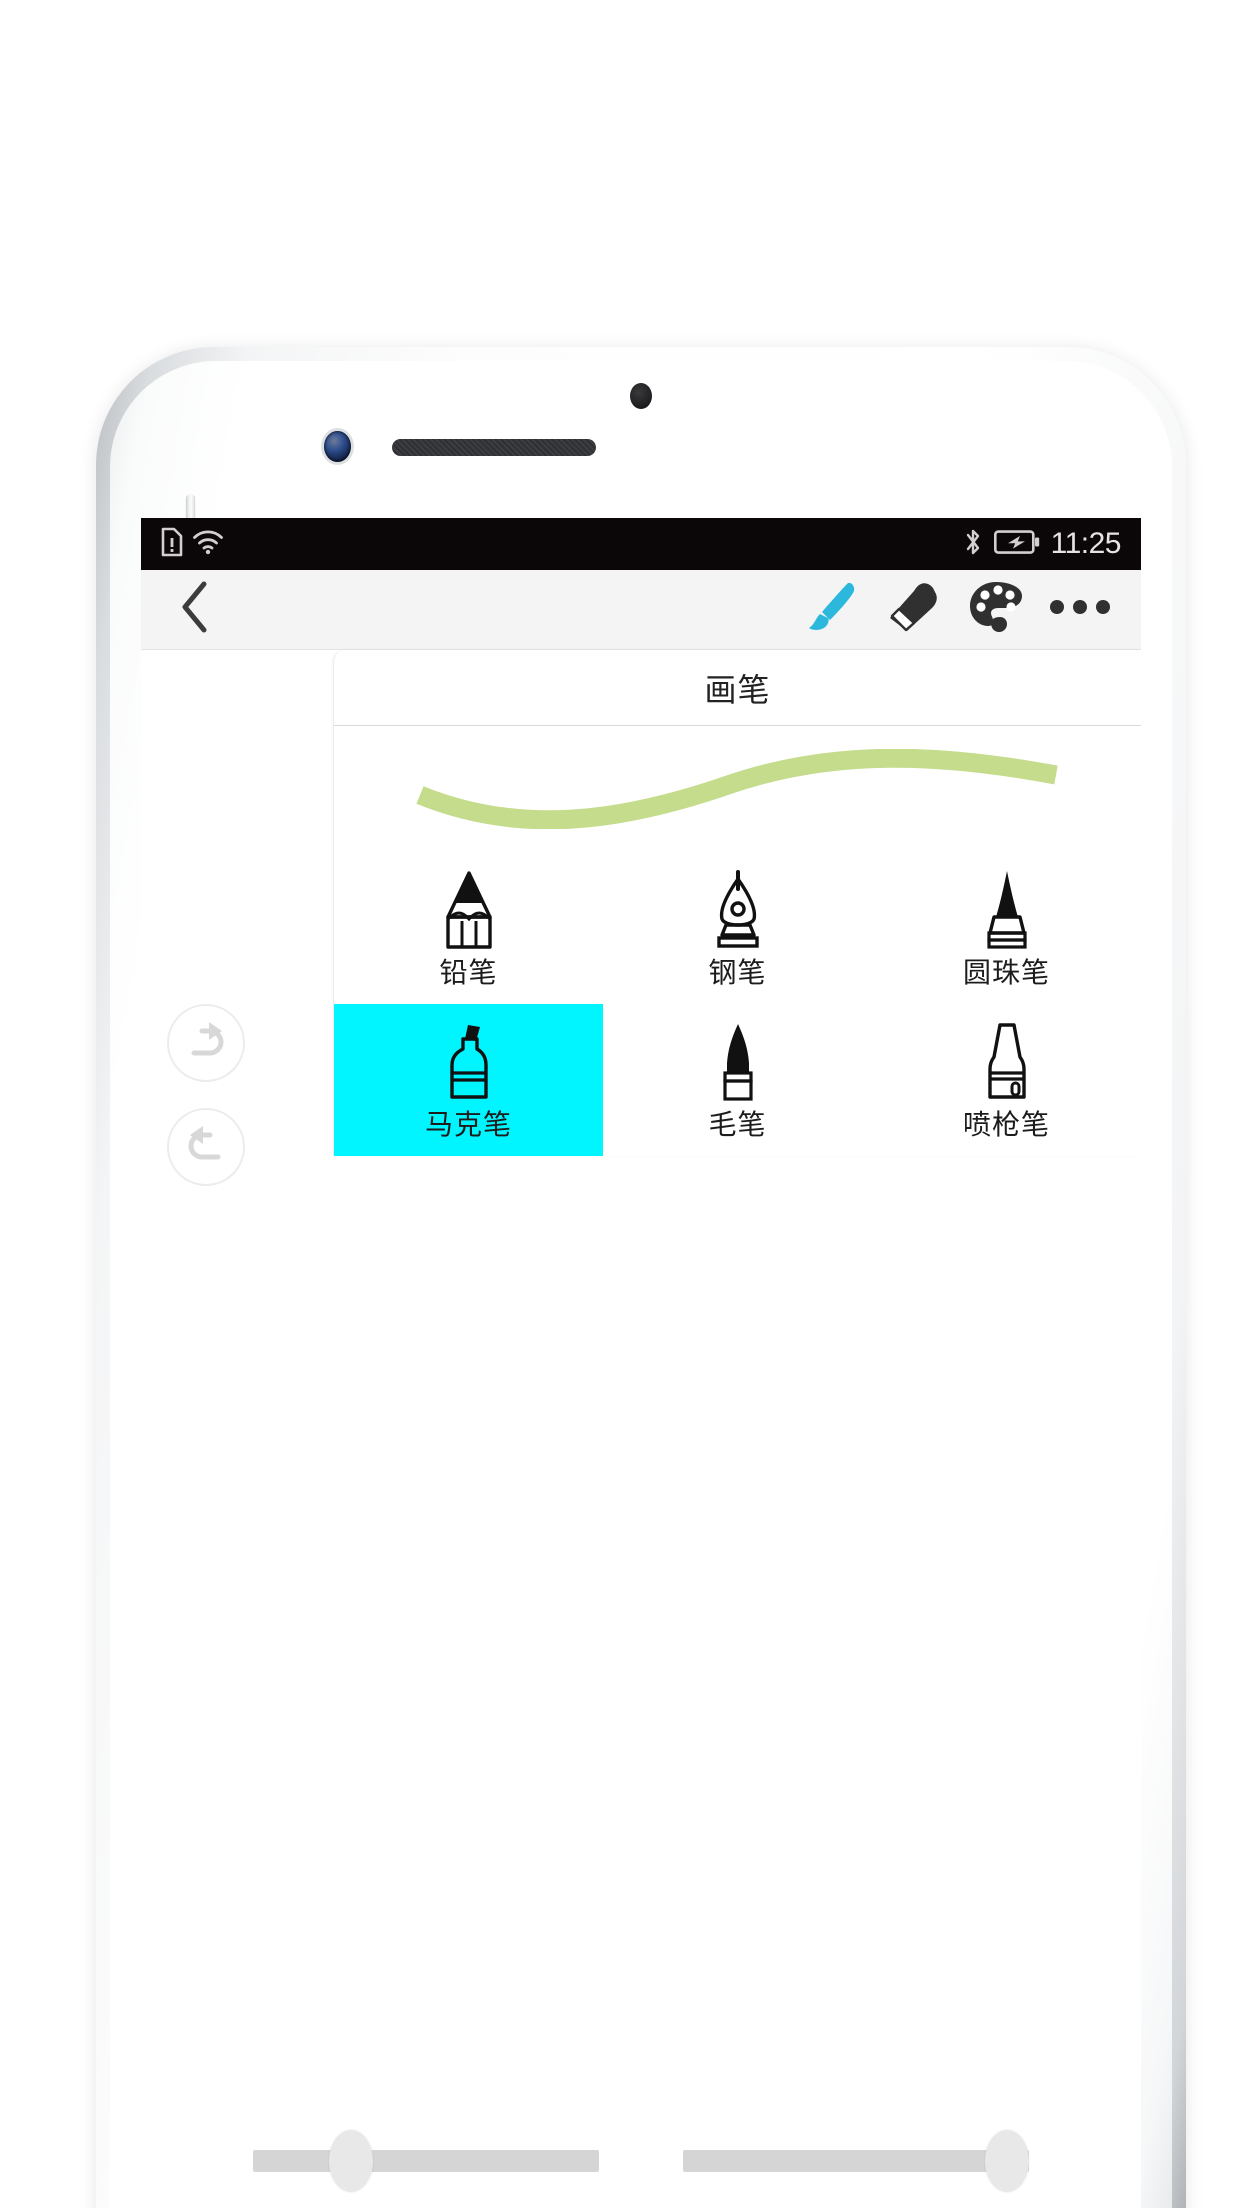  I want to click on brush-item-ballpoint: 圆珠笔, so click(1006, 928).